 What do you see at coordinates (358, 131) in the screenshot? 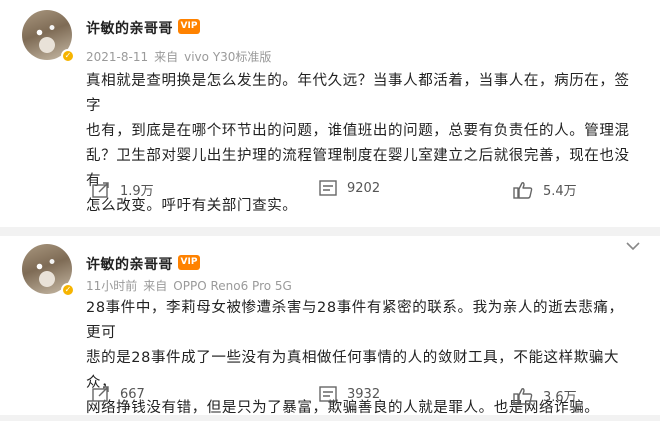
I see `content-line: 也有，到底是在哪个环节出的问题，谁值班出的问题，总要有负责任的人。管理混` at bounding box center [358, 131].